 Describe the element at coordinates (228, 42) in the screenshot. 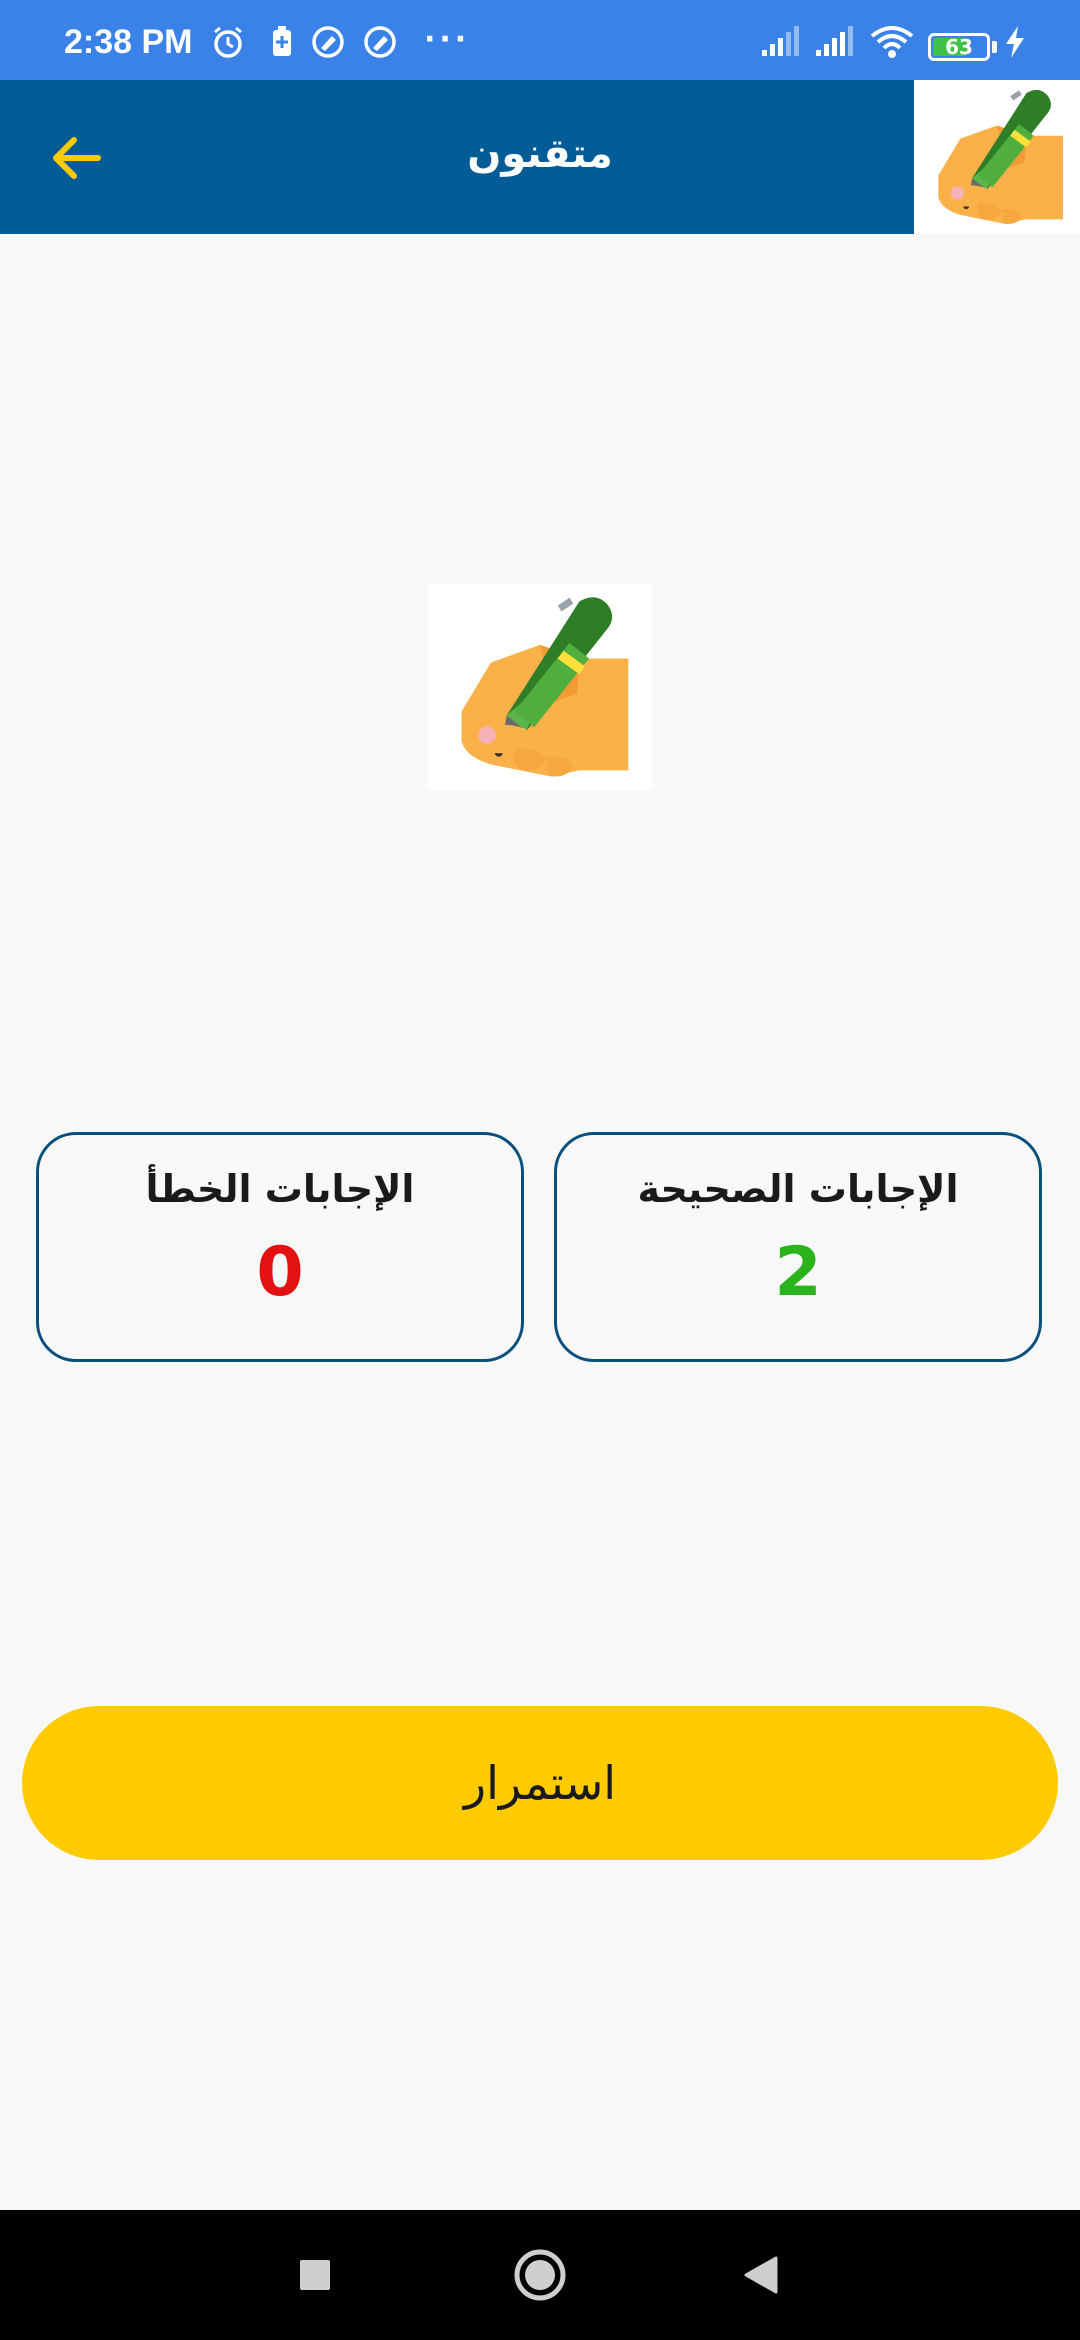

I see `alarm-icon` at that location.